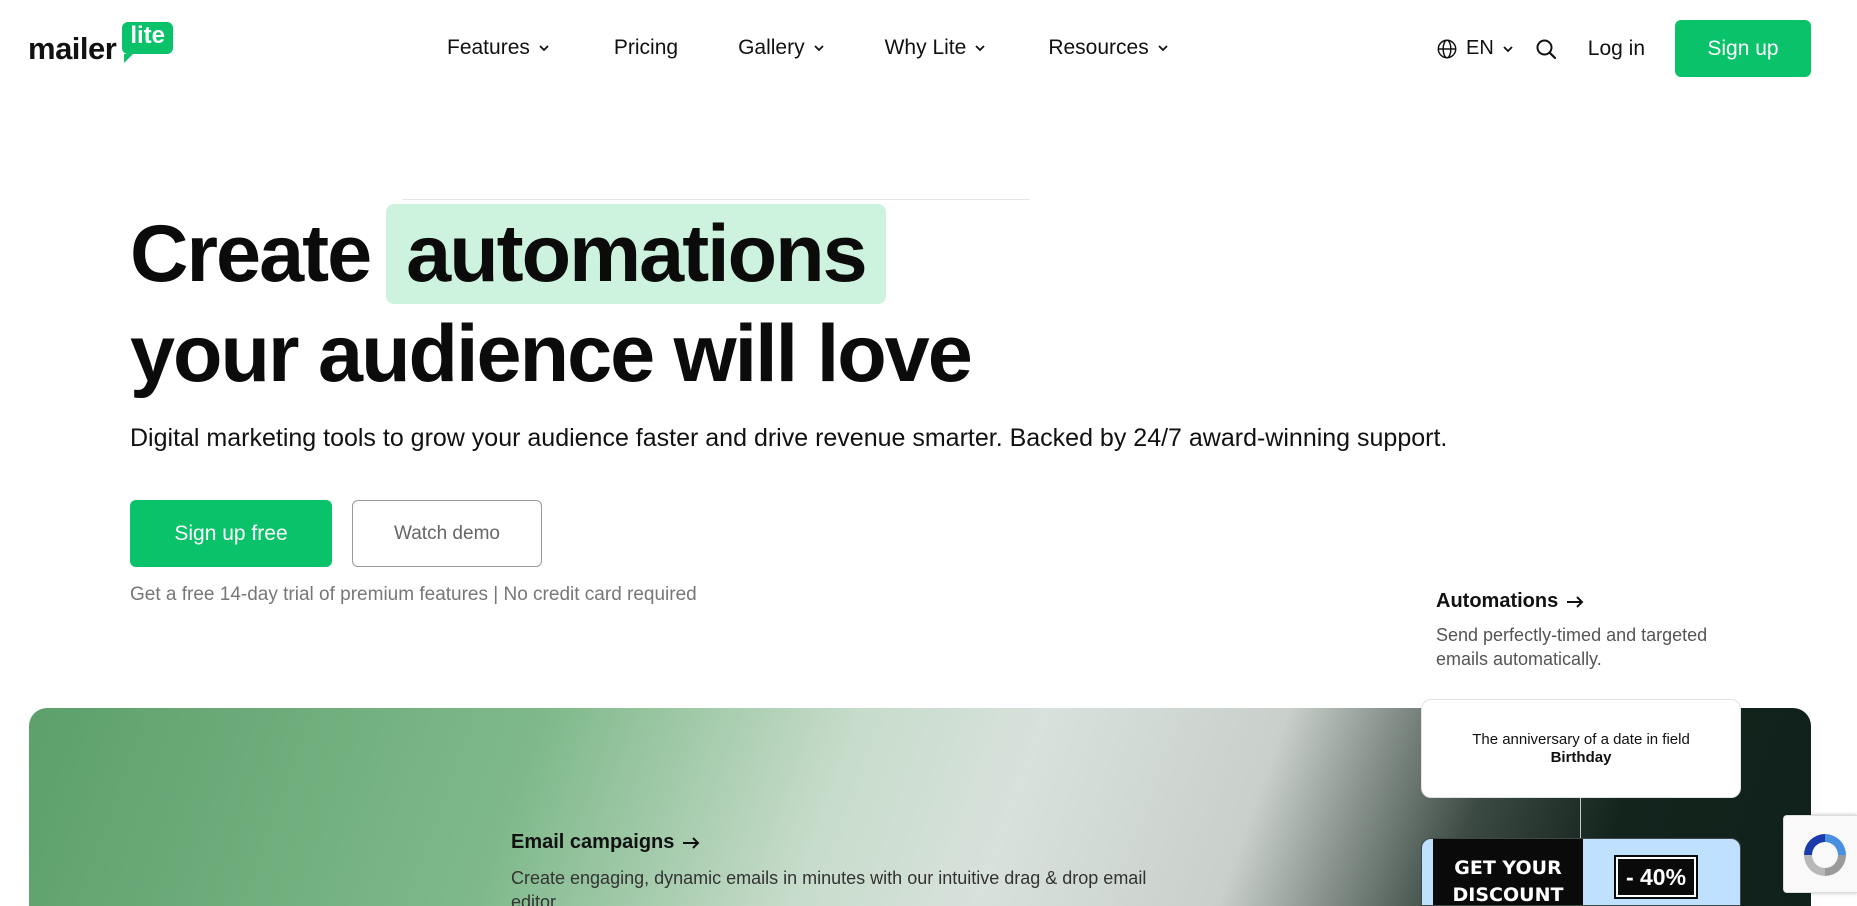  Describe the element at coordinates (1546, 49) in the screenshot. I see `search-icon` at that location.